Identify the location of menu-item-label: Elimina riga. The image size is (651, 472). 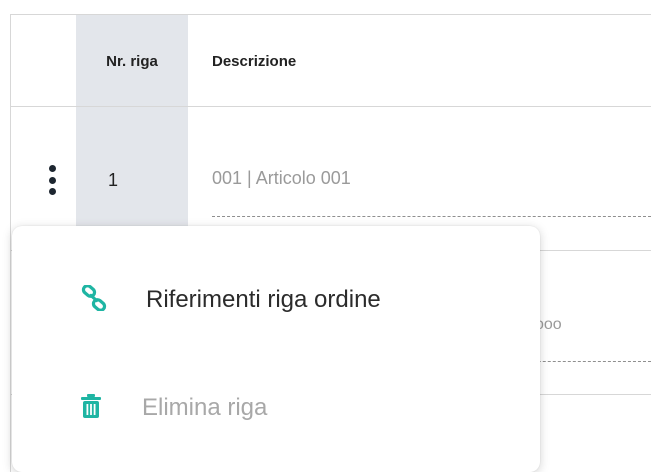
(205, 407).